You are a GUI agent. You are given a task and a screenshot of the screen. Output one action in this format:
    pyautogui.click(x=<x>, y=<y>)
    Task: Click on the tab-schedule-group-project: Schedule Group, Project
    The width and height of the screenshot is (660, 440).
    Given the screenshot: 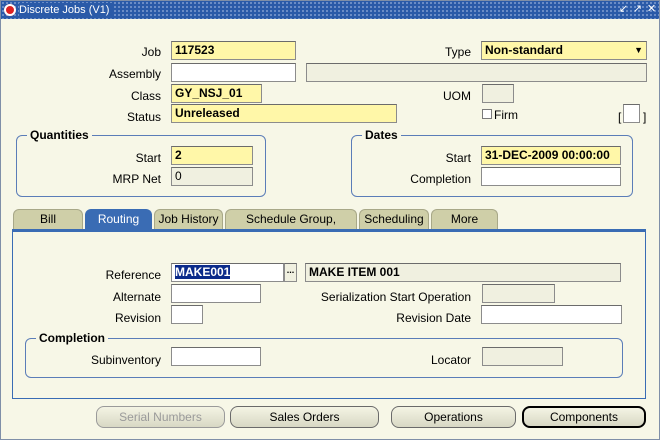 What is the action you would take?
    pyautogui.click(x=291, y=227)
    